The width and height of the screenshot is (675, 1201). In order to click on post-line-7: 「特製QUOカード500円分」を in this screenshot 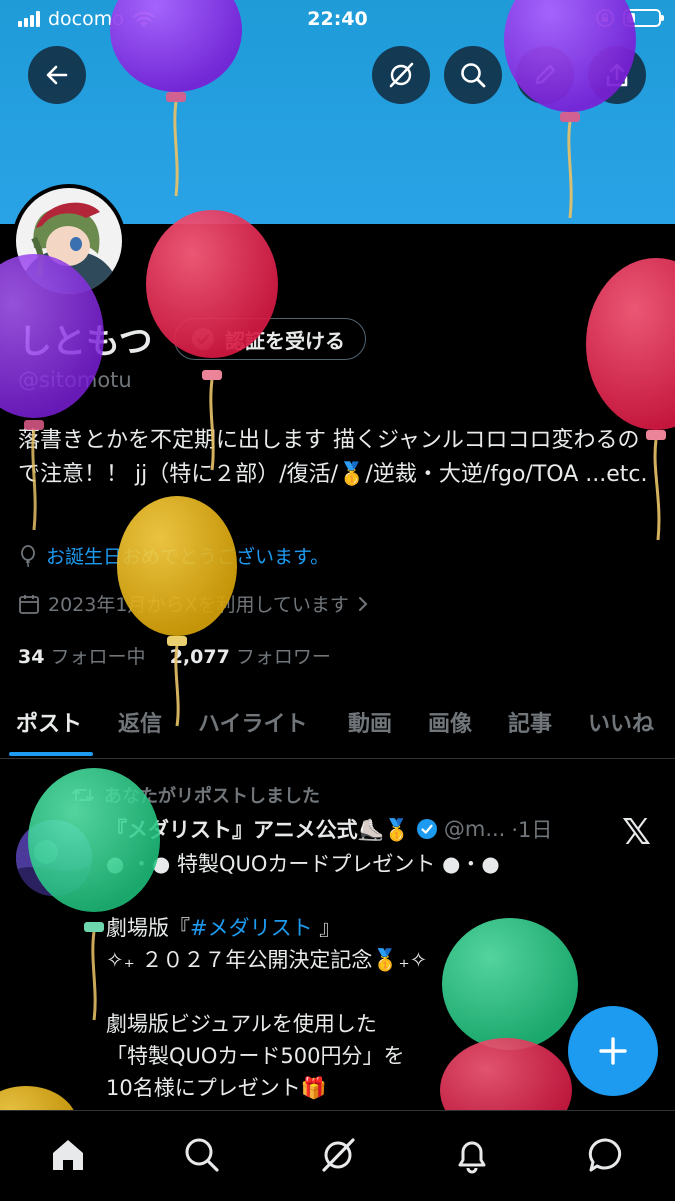, I will do `click(255, 1056)`.